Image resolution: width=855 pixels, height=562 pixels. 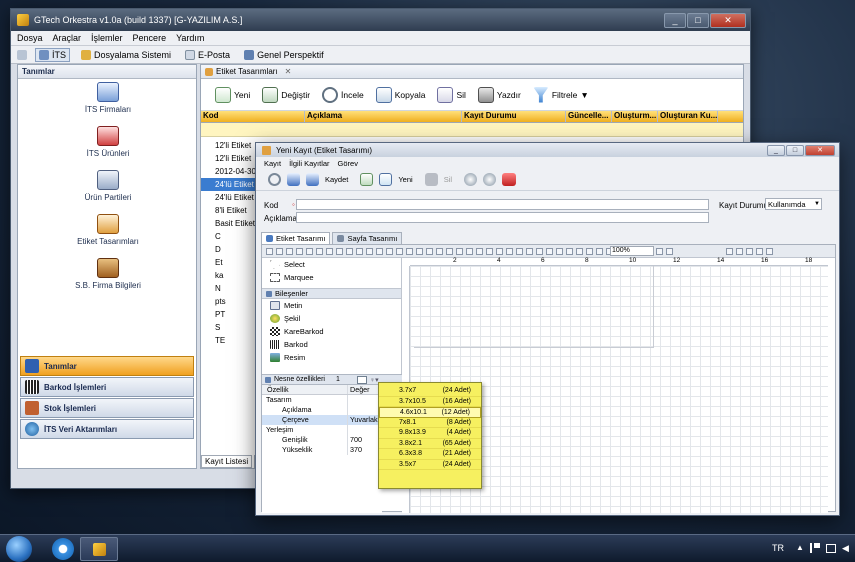 What do you see at coordinates (430, 465) in the screenshot?
I see `size-option: 3.5x7 (24 Adet)` at bounding box center [430, 465].